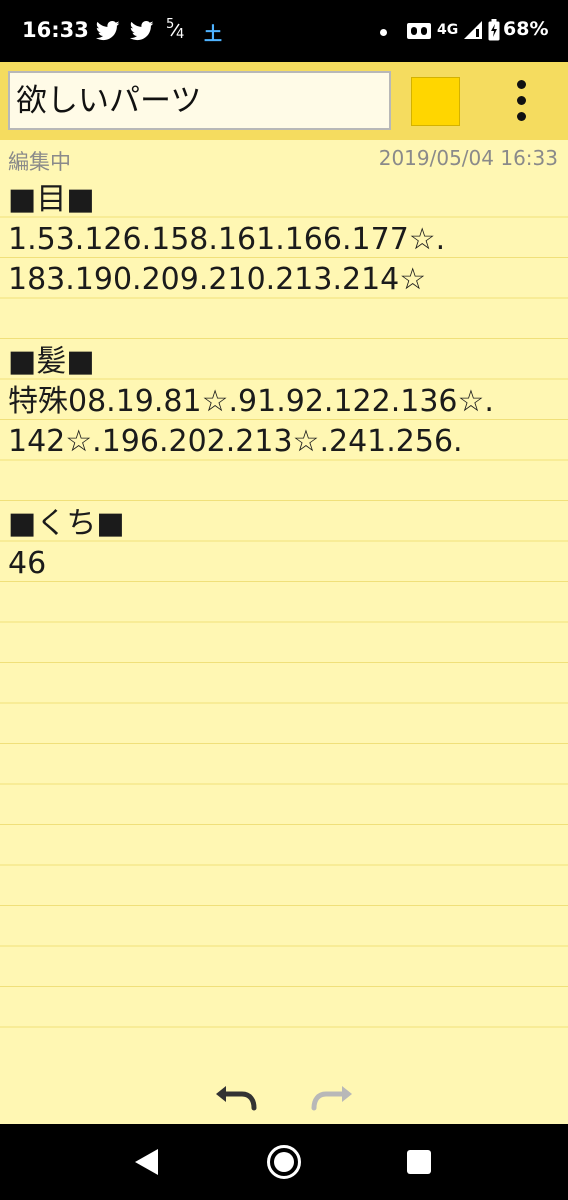 Image resolution: width=568 pixels, height=1200 pixels. What do you see at coordinates (473, 30) in the screenshot?
I see `signal-icon` at bounding box center [473, 30].